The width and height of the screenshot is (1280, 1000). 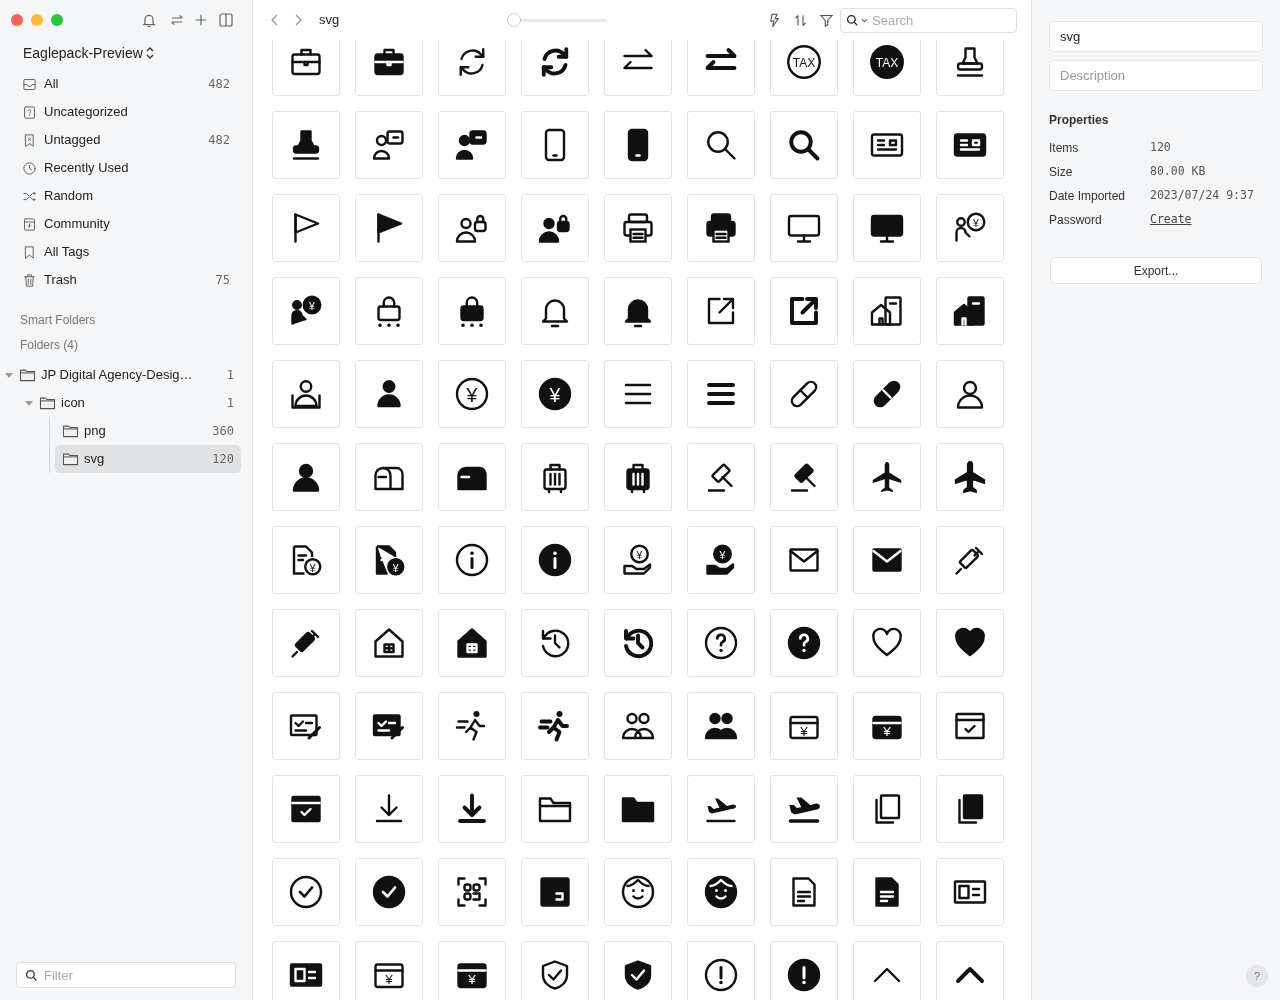 What do you see at coordinates (177, 20) in the screenshot?
I see `swap-icon` at bounding box center [177, 20].